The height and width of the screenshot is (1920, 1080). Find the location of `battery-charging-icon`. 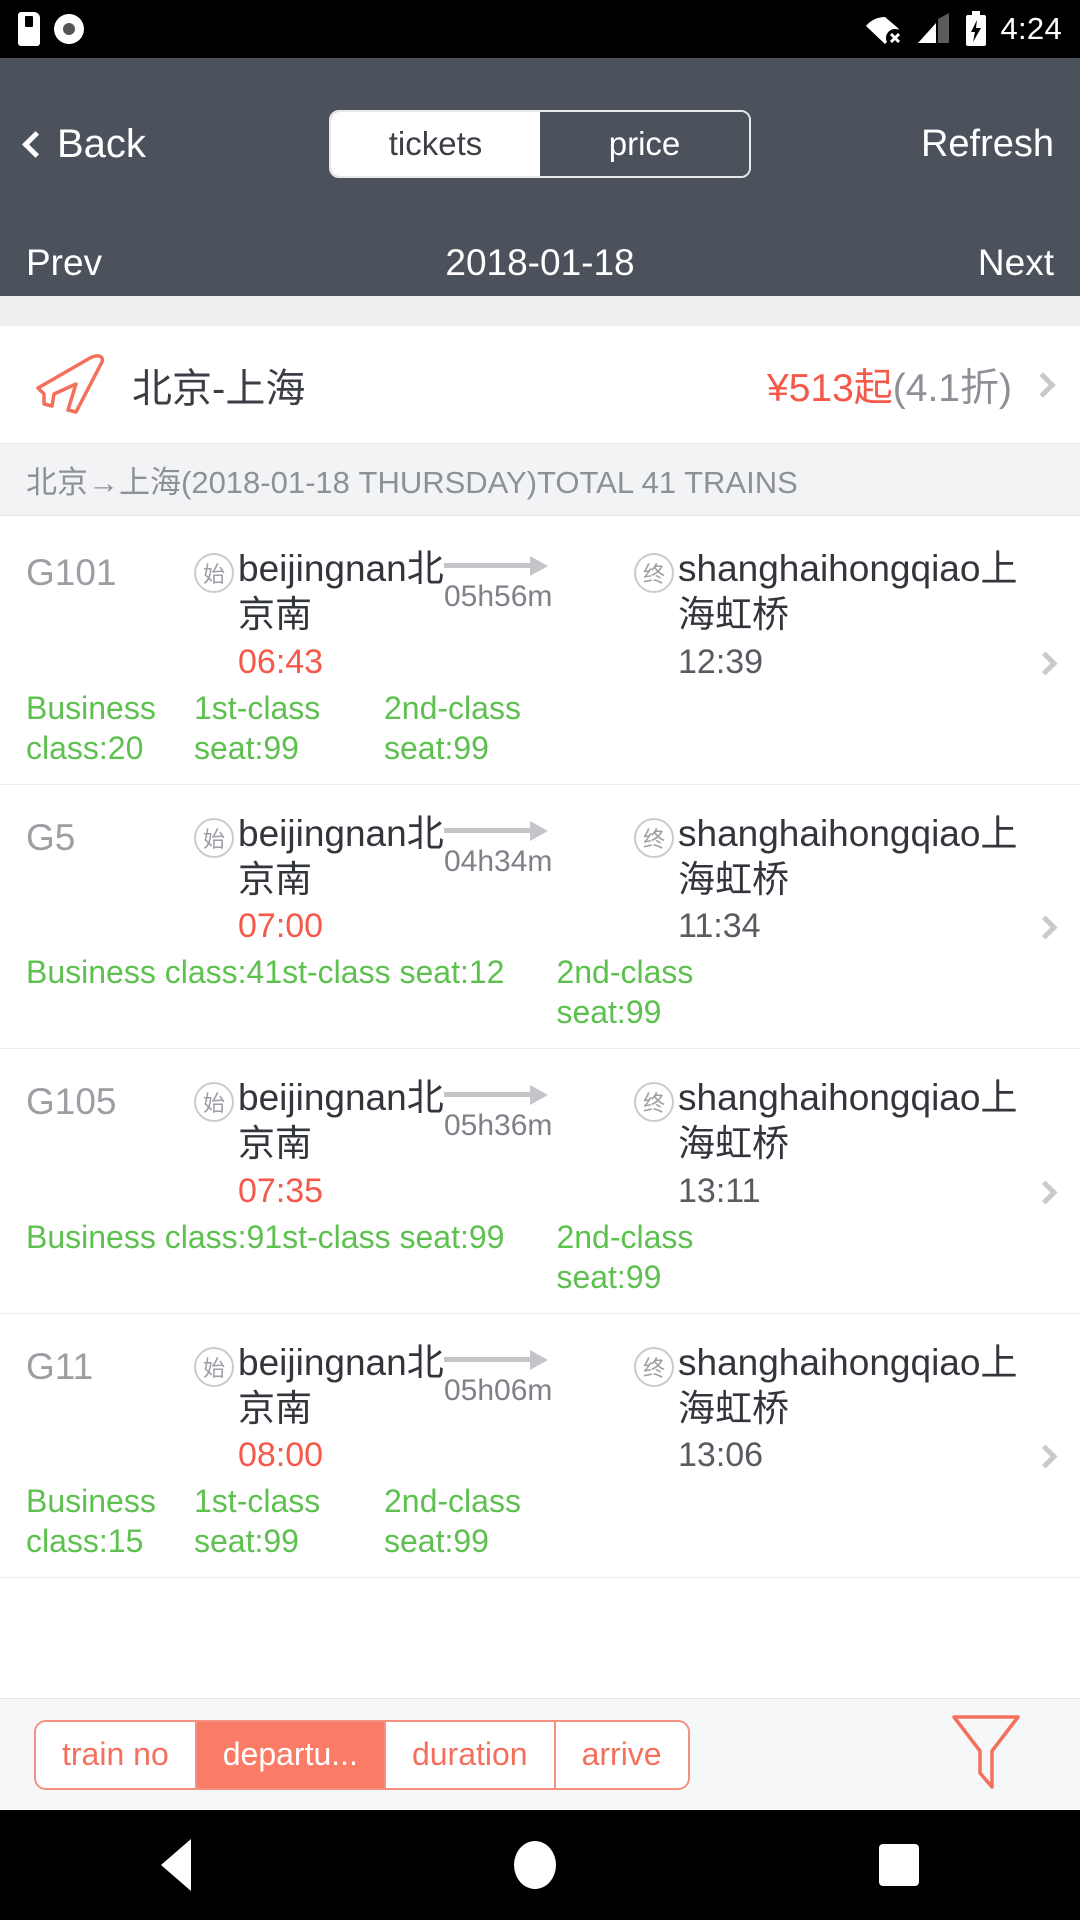

battery-charging-icon is located at coordinates (976, 28).